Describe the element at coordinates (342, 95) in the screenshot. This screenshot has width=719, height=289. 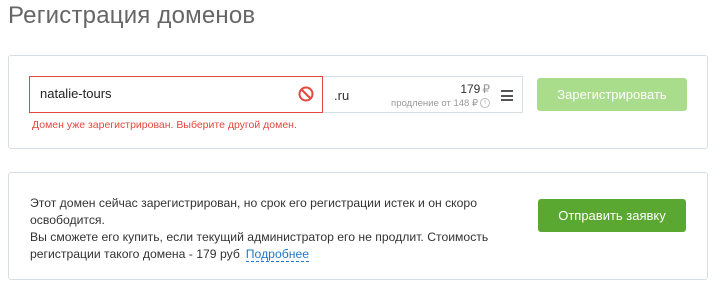
I see `zone-label: .ru` at that location.